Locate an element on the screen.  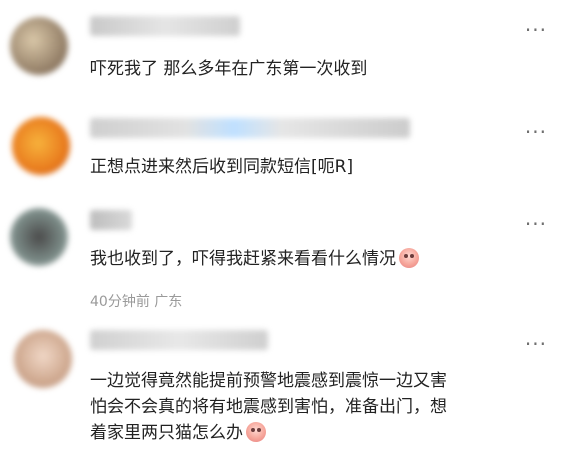
comment-text: 正想点进来然后收到同款短信[呃R] is located at coordinates (222, 167).